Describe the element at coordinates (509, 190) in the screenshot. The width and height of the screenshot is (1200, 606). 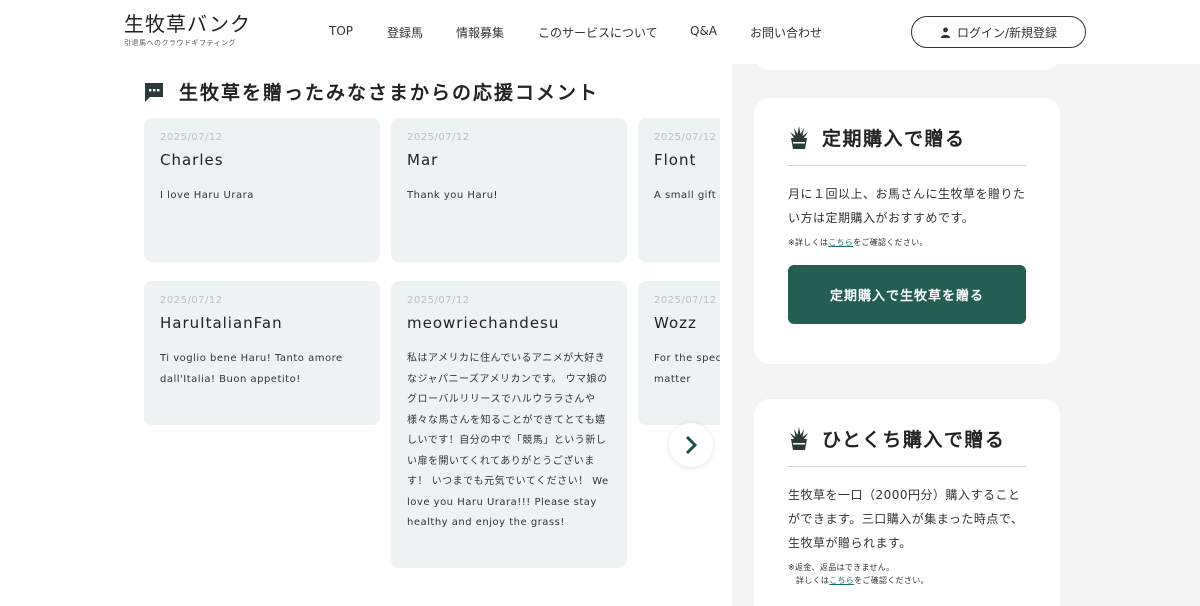
I see `comment-card: 2025/07/12 Mar Thank you Haru!` at that location.